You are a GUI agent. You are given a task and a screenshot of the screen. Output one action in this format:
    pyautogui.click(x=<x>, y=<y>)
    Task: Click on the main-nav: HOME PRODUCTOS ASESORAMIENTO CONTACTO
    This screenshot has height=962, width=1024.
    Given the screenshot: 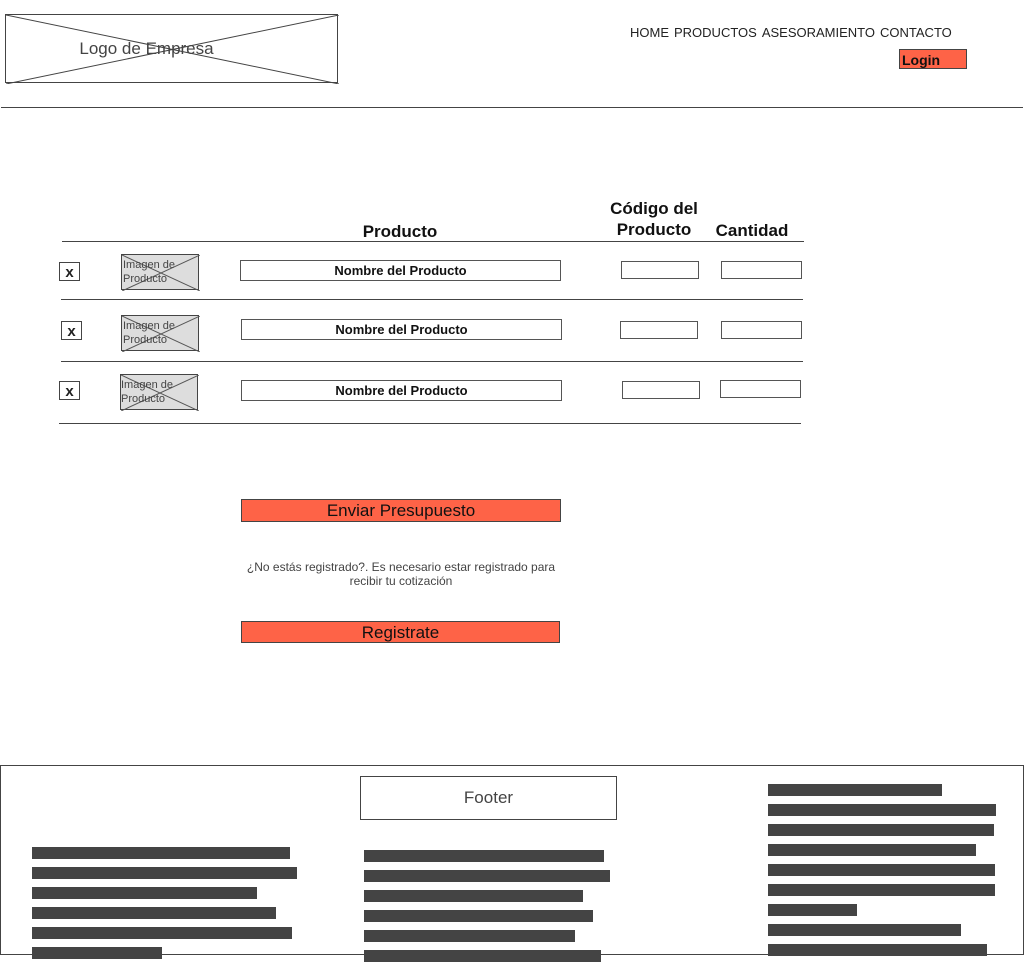 What is the action you would take?
    pyautogui.click(x=791, y=32)
    